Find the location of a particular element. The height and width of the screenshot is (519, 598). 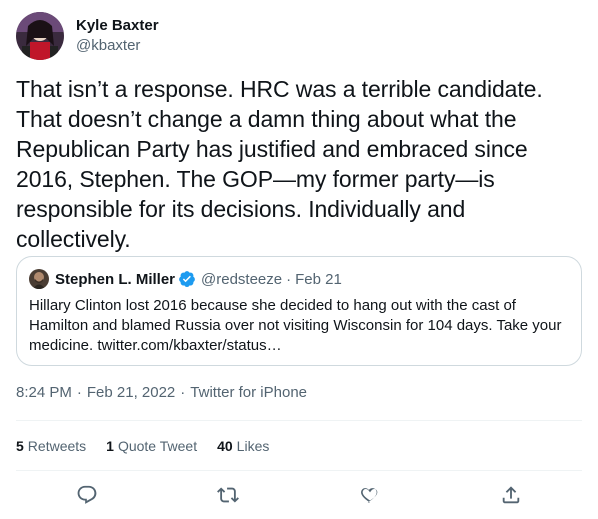

quoted-avatar-icon is located at coordinates (39, 279).